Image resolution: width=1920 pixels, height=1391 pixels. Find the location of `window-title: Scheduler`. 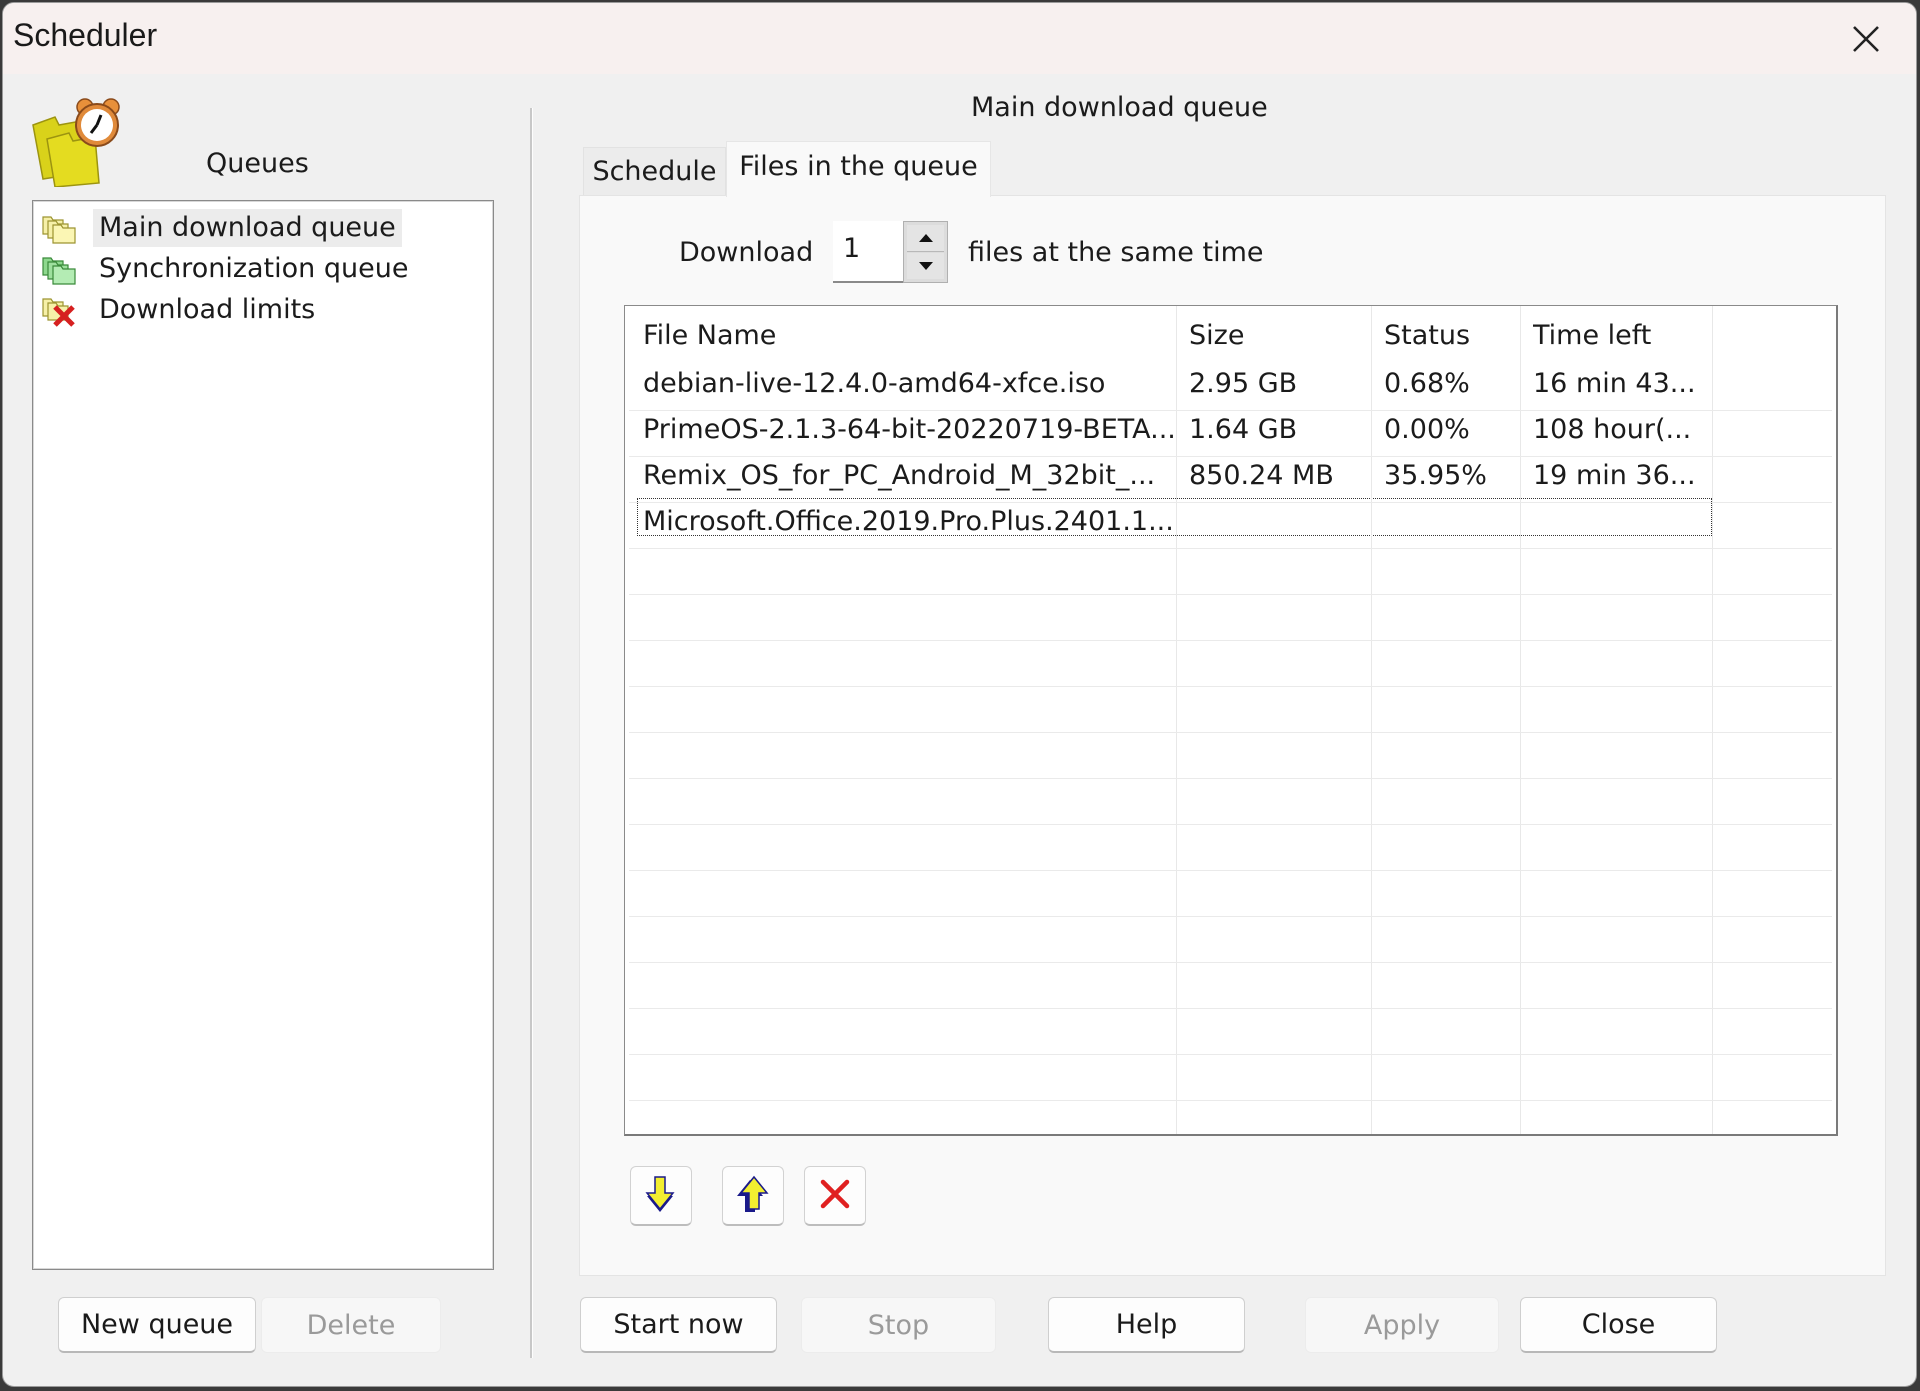

window-title: Scheduler is located at coordinates (85, 35).